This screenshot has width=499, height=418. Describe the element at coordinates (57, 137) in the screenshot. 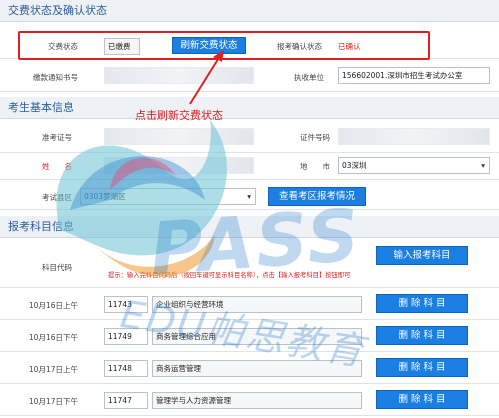

I see `admission-label: 准考证号` at that location.